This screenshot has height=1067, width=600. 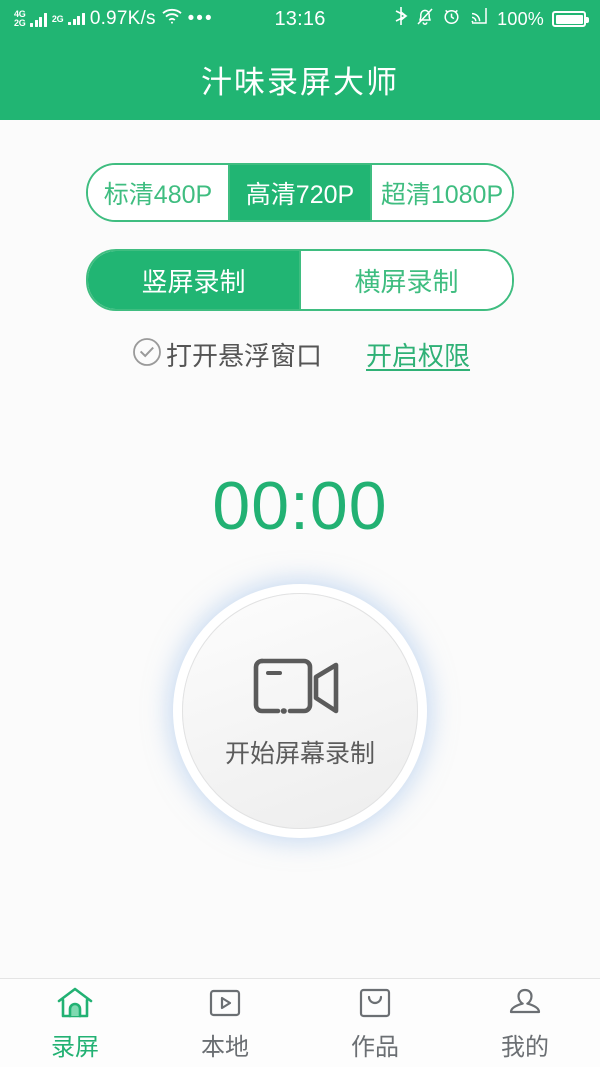 What do you see at coordinates (76, 19) in the screenshot?
I see `signal-bars-sim2-icon` at bounding box center [76, 19].